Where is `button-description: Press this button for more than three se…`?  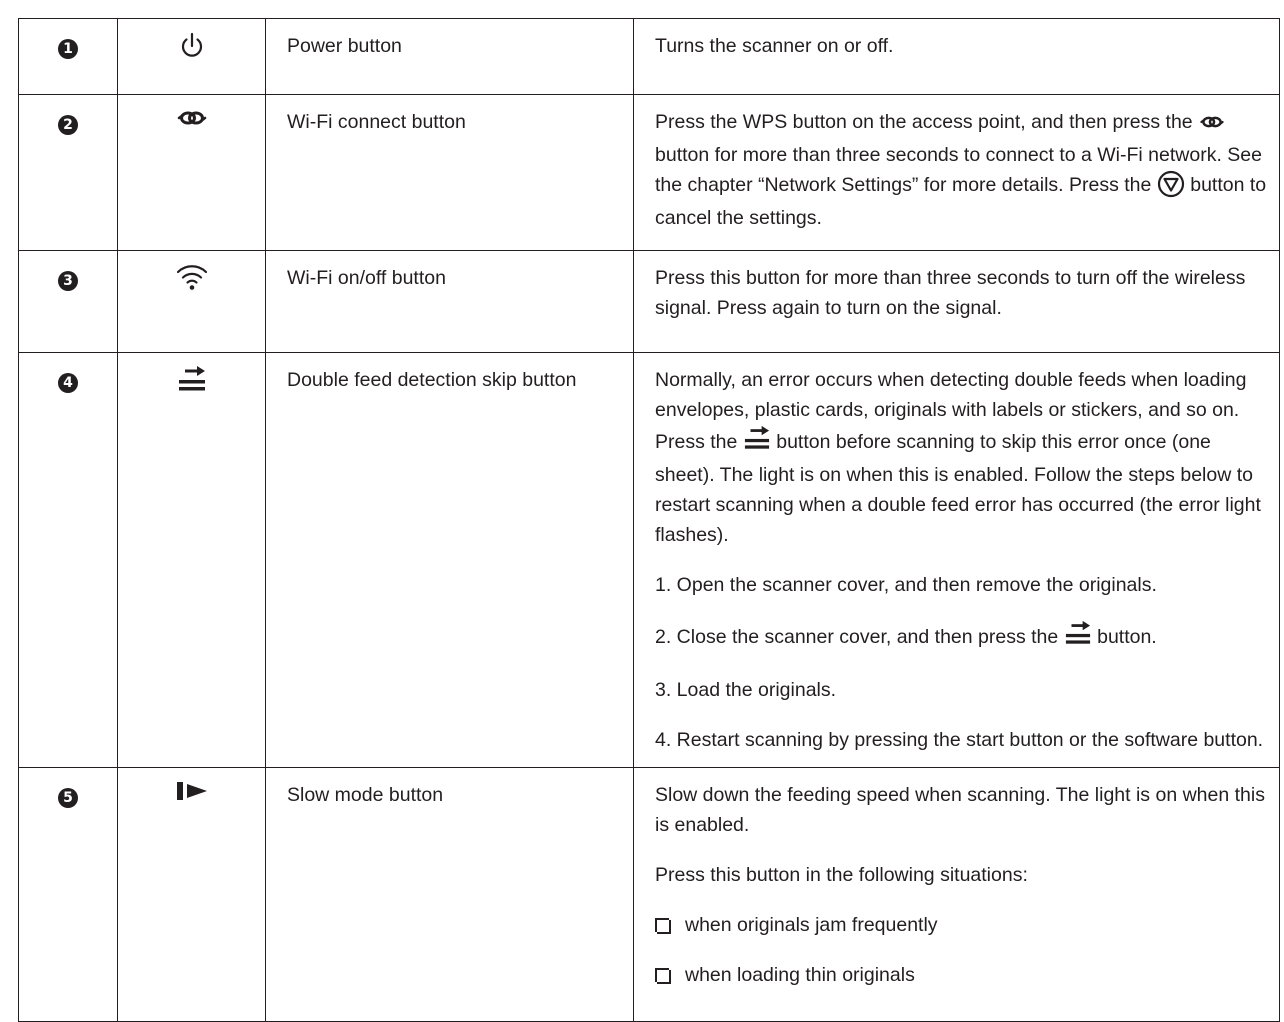 button-description: Press this button for more than three se… is located at coordinates (950, 293).